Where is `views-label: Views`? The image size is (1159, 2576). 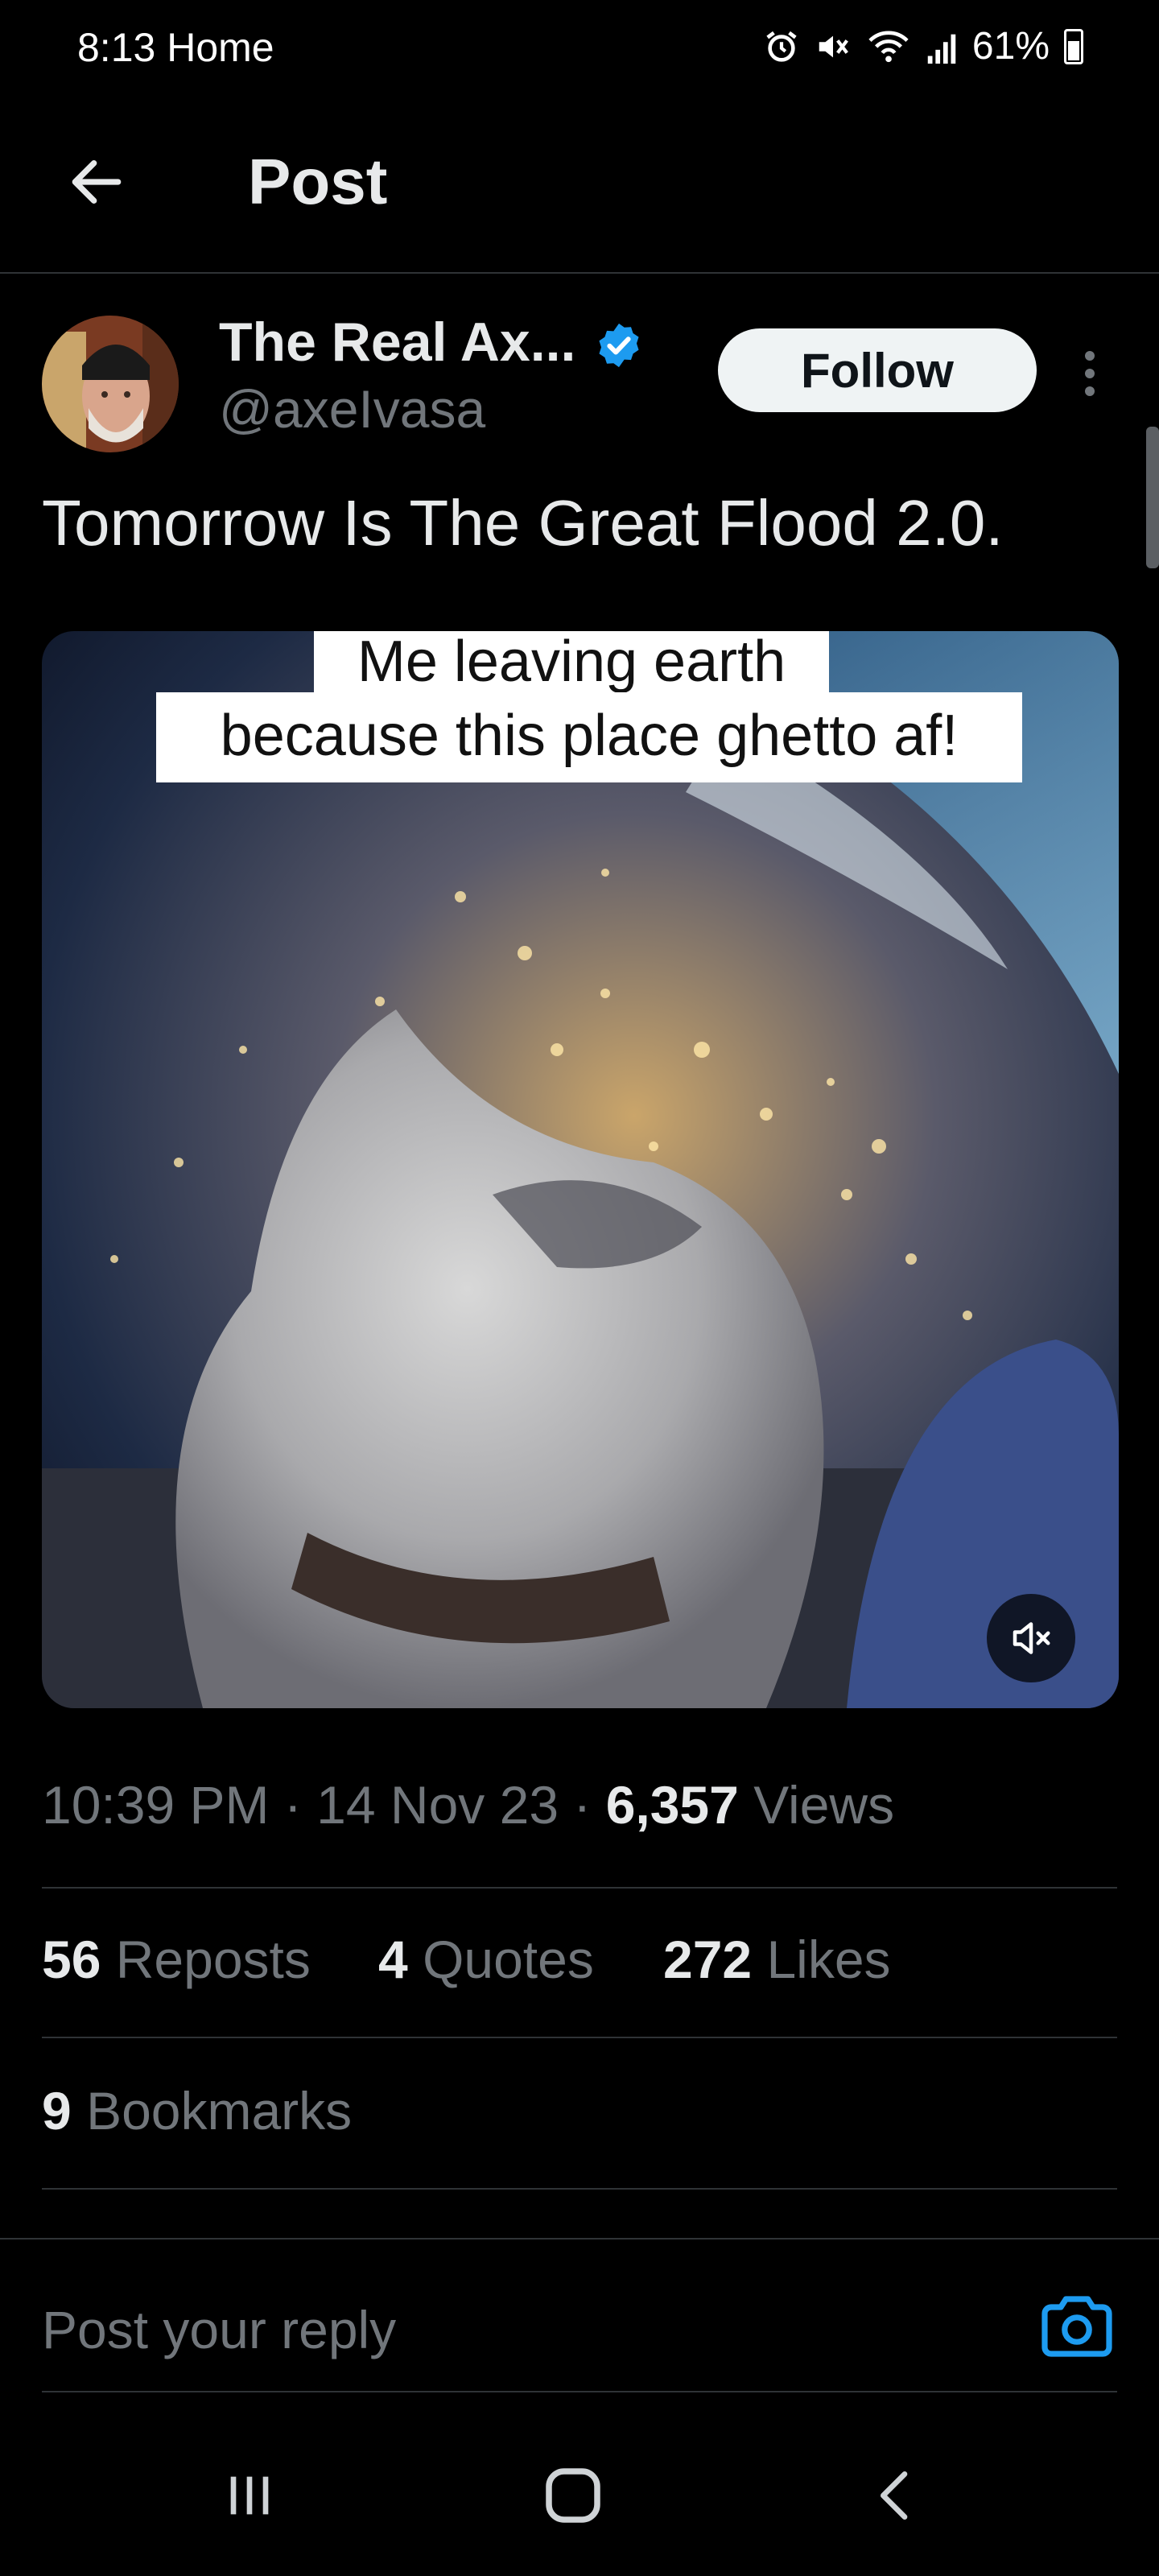
views-label: Views is located at coordinates (824, 1805).